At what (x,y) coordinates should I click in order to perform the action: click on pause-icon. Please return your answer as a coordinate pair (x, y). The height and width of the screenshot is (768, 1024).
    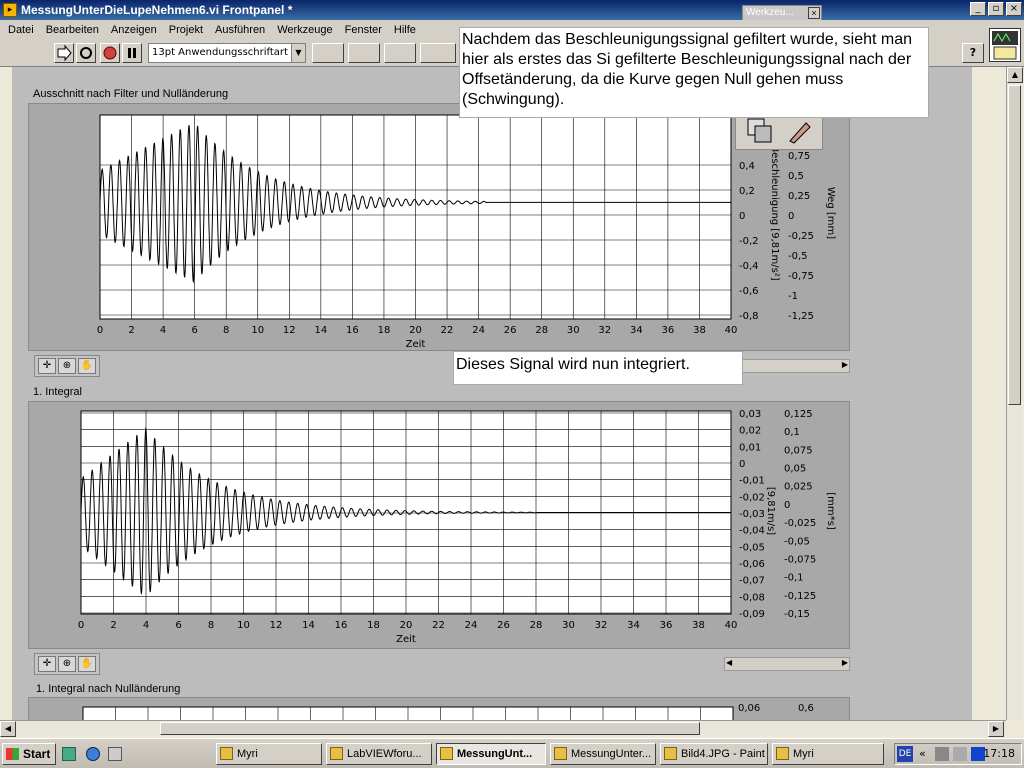
    Looking at the image, I should click on (132, 53).